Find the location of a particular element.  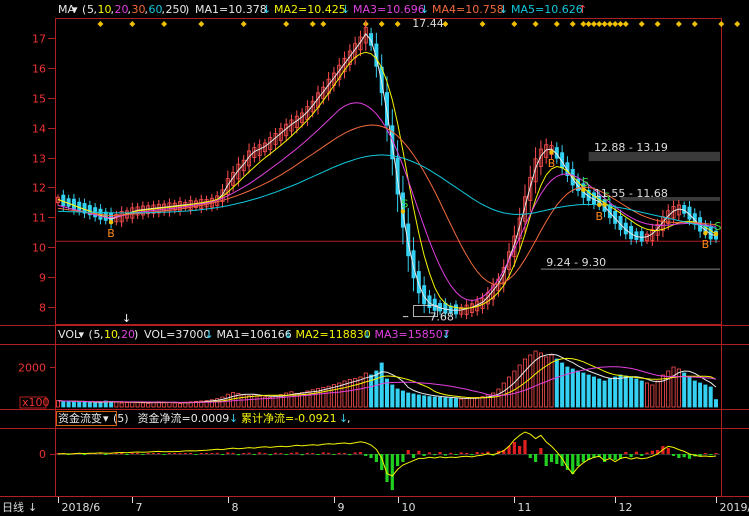

period-label: 日线 is located at coordinates (13, 507).